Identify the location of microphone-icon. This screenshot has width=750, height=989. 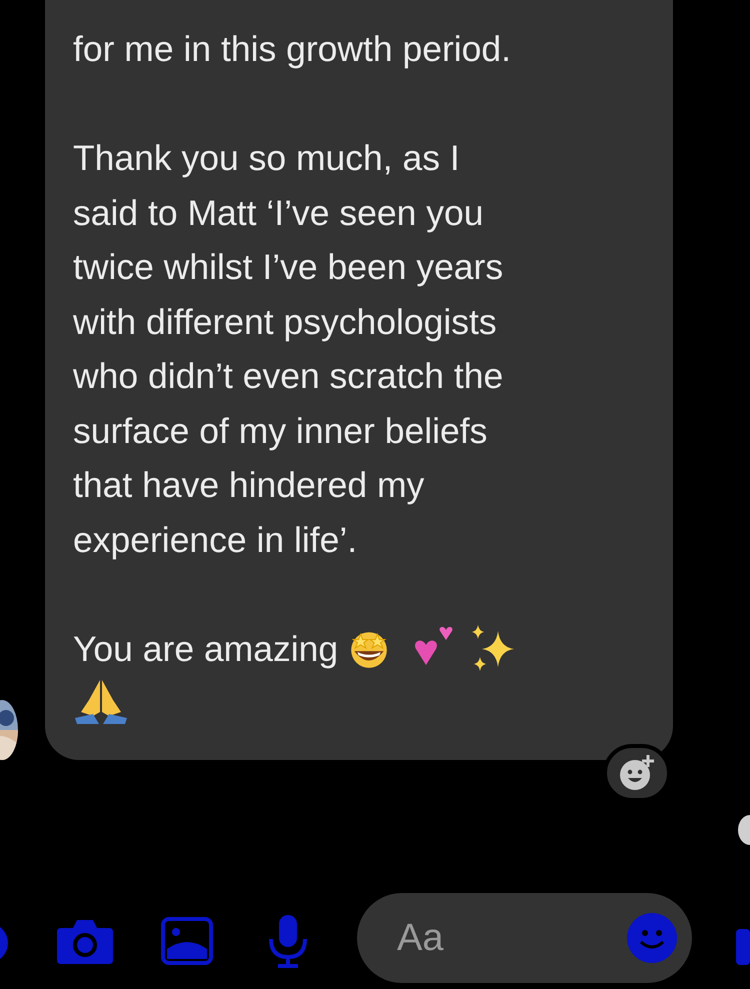
(288, 942).